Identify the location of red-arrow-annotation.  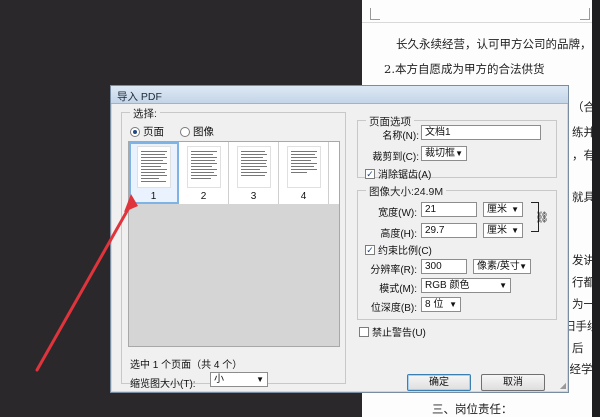
(86, 283).